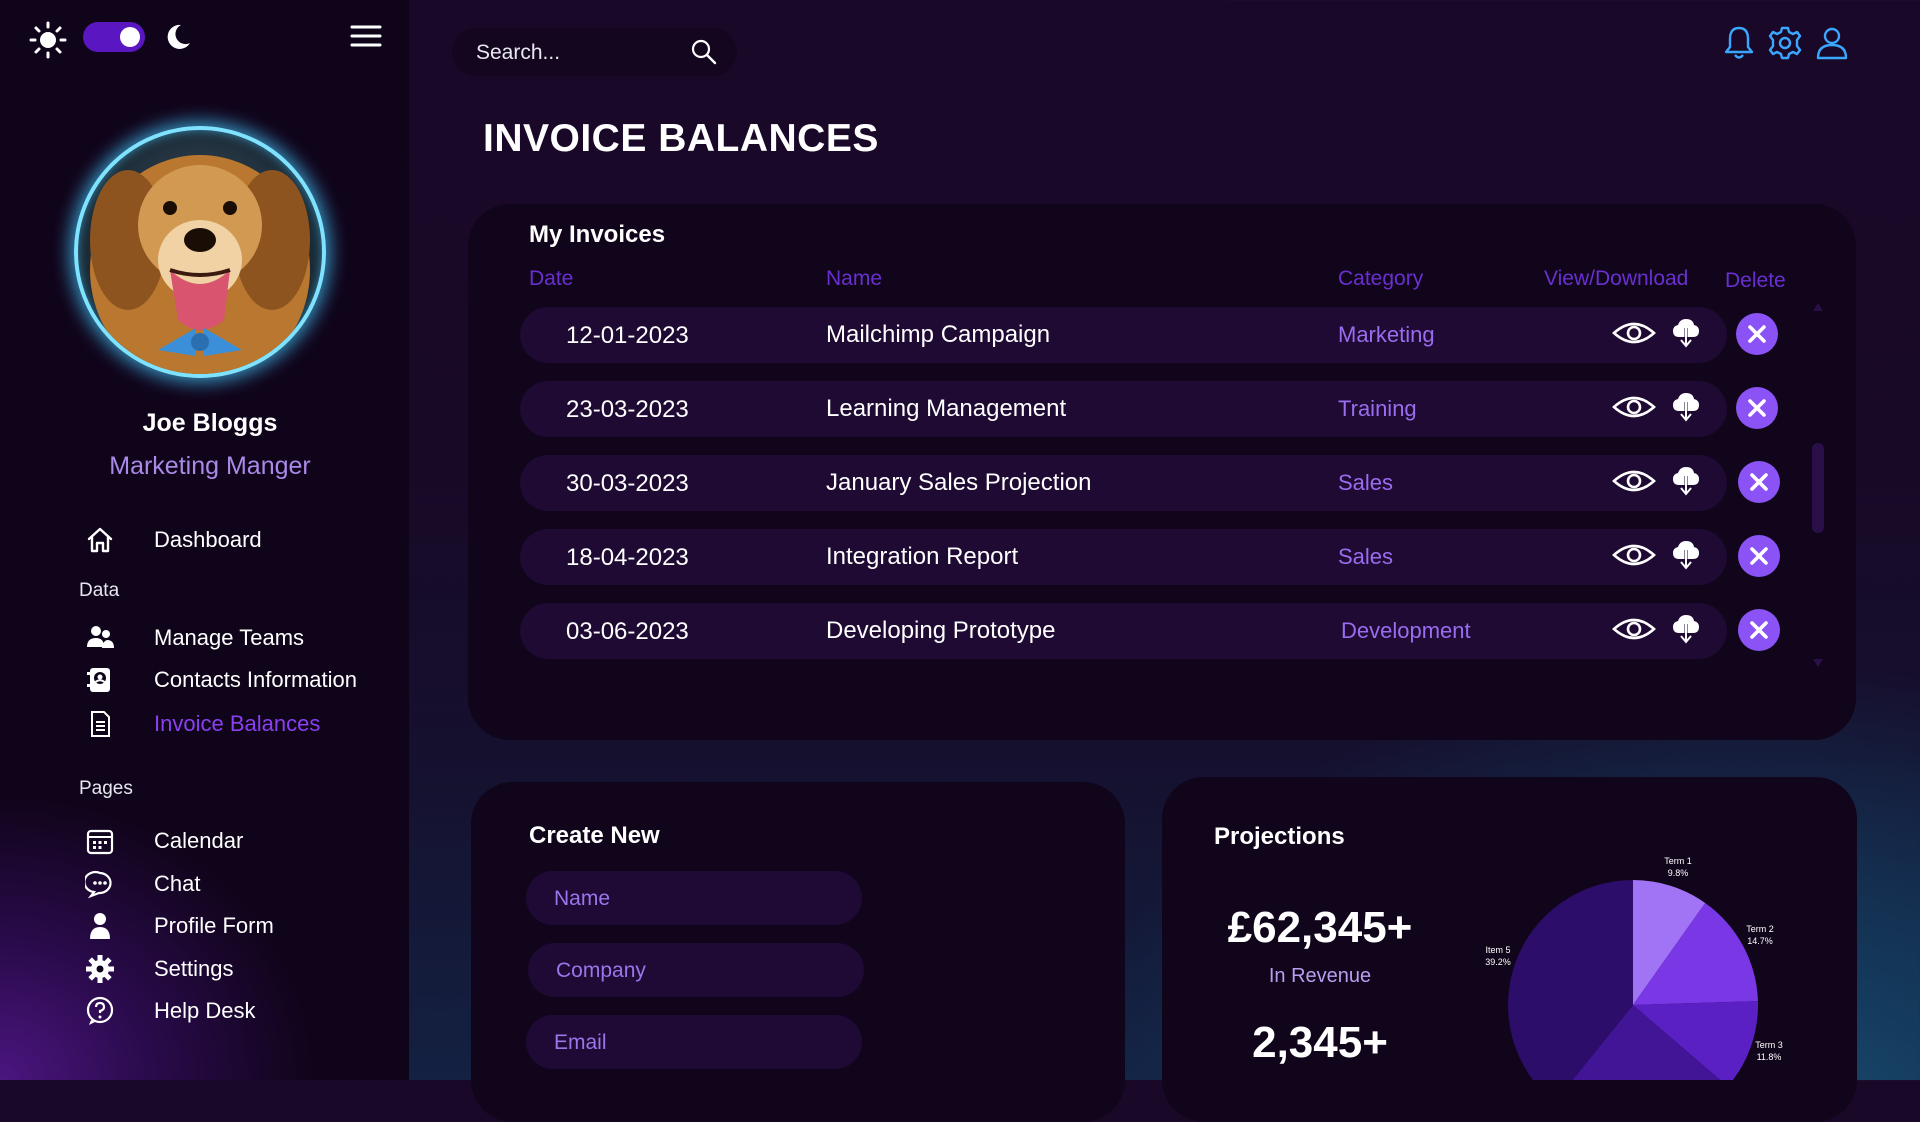 The height and width of the screenshot is (1122, 1920). I want to click on pie-label-item-5: Item 5 39.2%, so click(1498, 956).